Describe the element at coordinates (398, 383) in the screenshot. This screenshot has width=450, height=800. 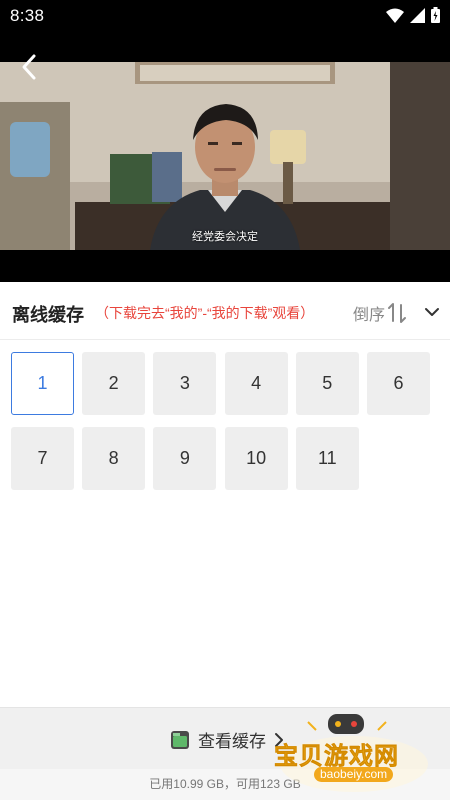
I see `episode-button-6: 6` at that location.